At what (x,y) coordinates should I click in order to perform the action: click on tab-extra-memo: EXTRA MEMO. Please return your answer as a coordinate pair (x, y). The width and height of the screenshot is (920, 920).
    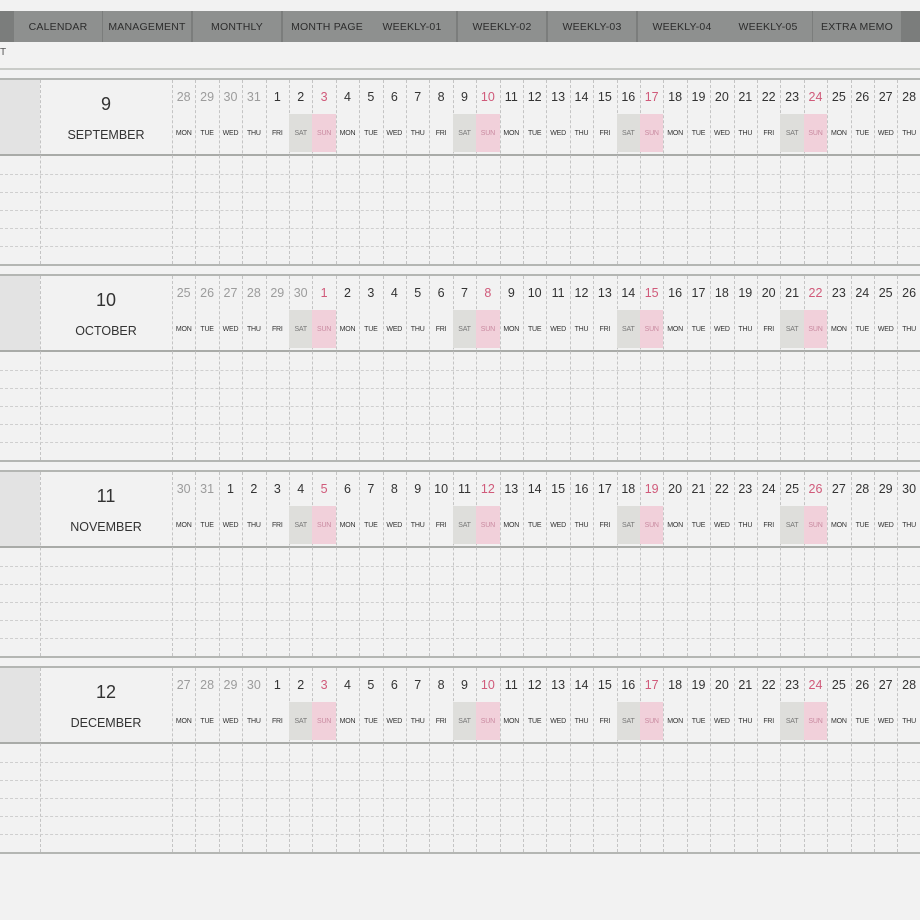
    Looking at the image, I should click on (857, 26).